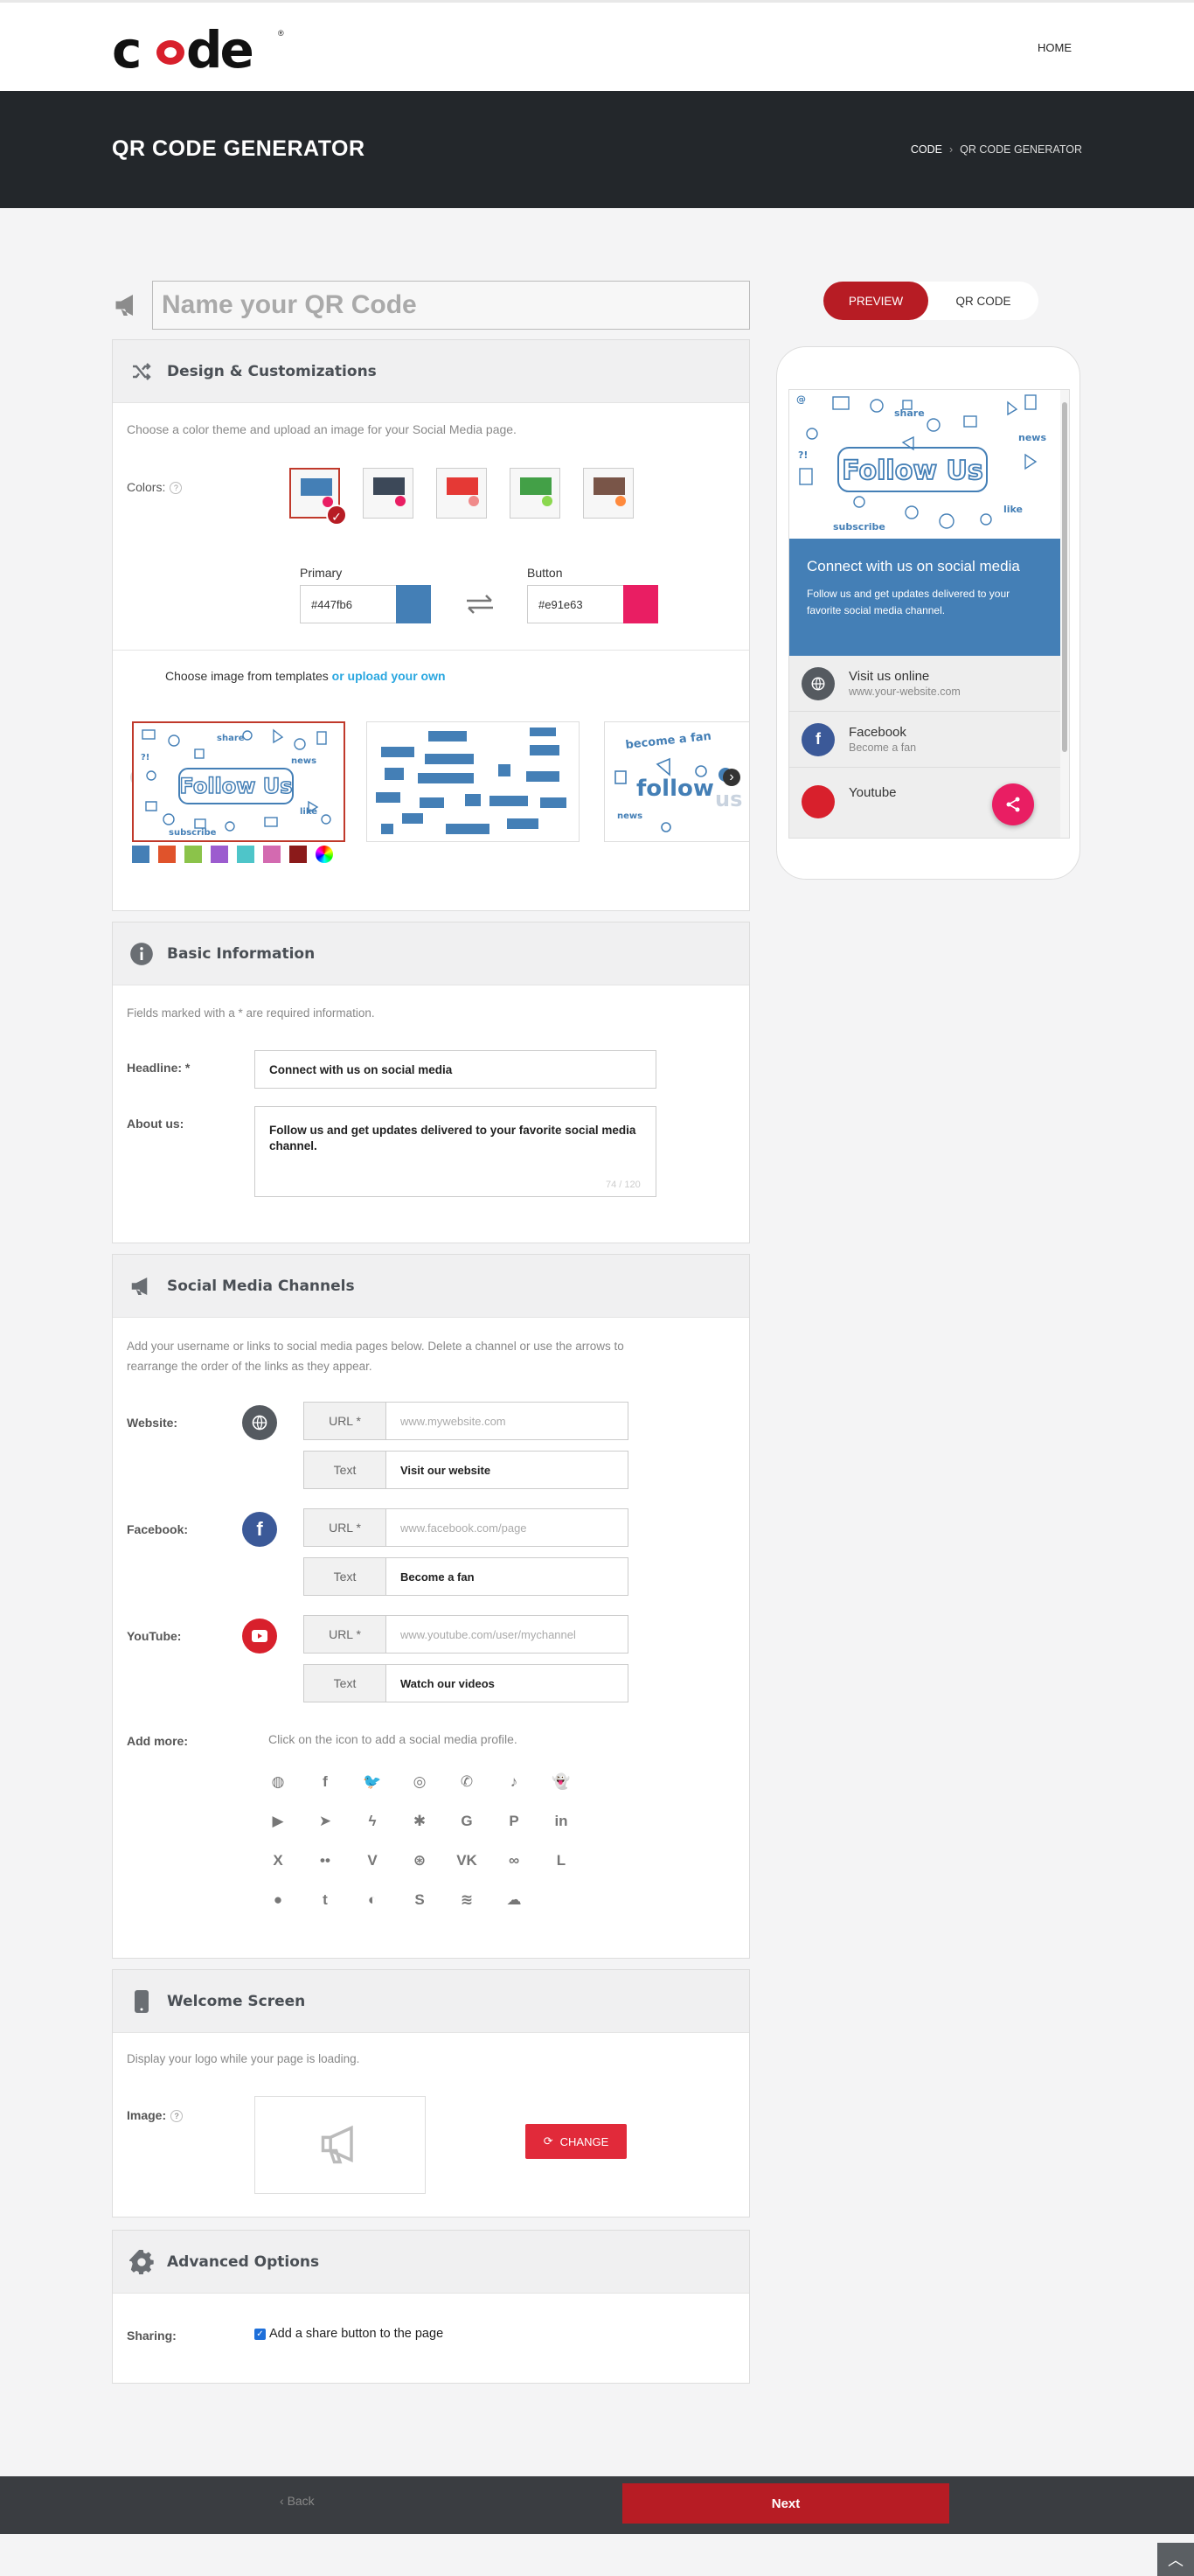 Image resolution: width=1194 pixels, height=2576 pixels. What do you see at coordinates (420, 1822) in the screenshot?
I see `yelp-icon: ✱` at bounding box center [420, 1822].